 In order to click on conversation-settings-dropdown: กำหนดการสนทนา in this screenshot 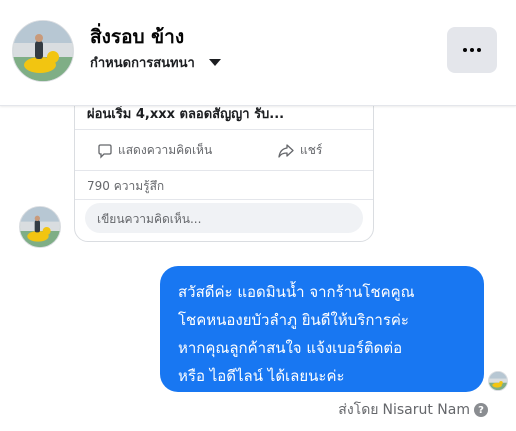, I will do `click(155, 62)`.